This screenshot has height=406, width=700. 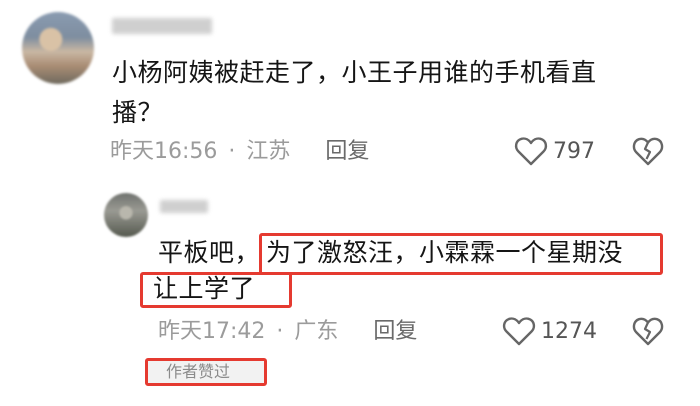 I want to click on comment-like-button, so click(x=531, y=151).